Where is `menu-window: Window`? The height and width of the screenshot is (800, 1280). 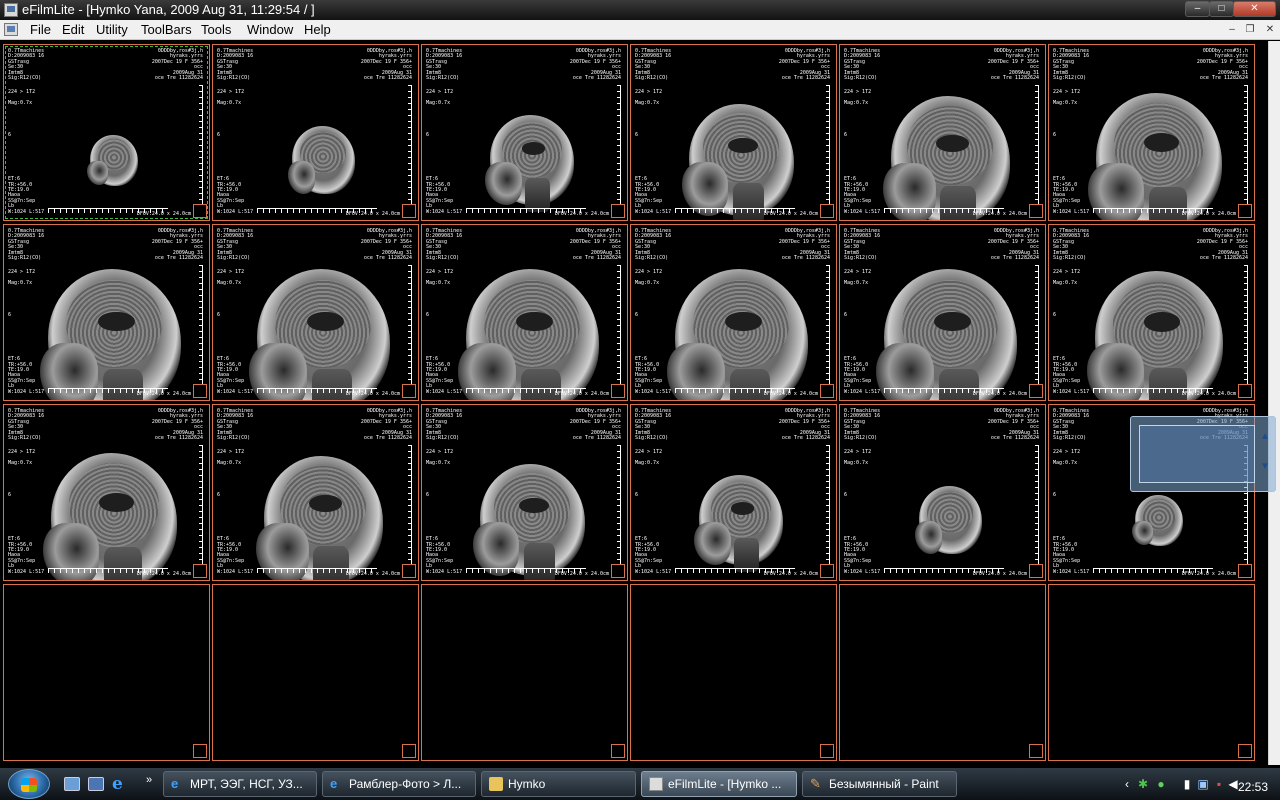 menu-window: Window is located at coordinates (270, 29).